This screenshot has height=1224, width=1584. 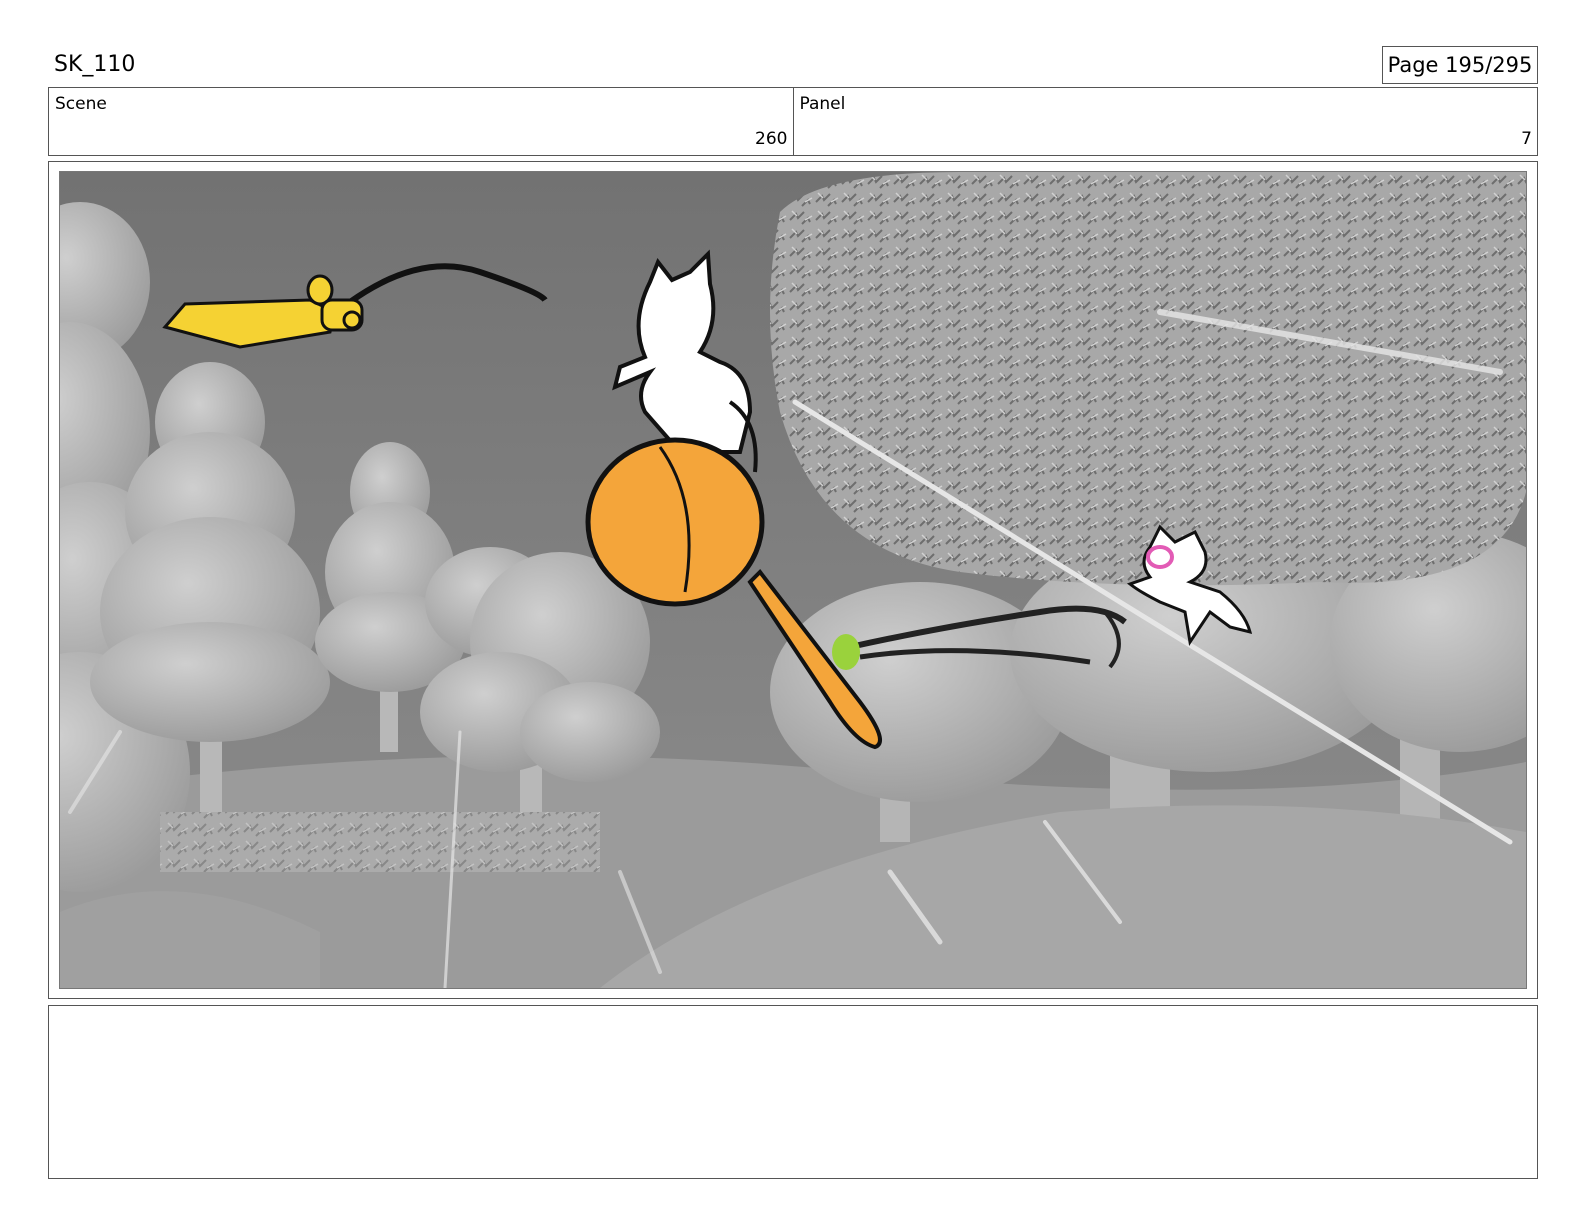 I want to click on project-title: SK_110, so click(x=95, y=64).